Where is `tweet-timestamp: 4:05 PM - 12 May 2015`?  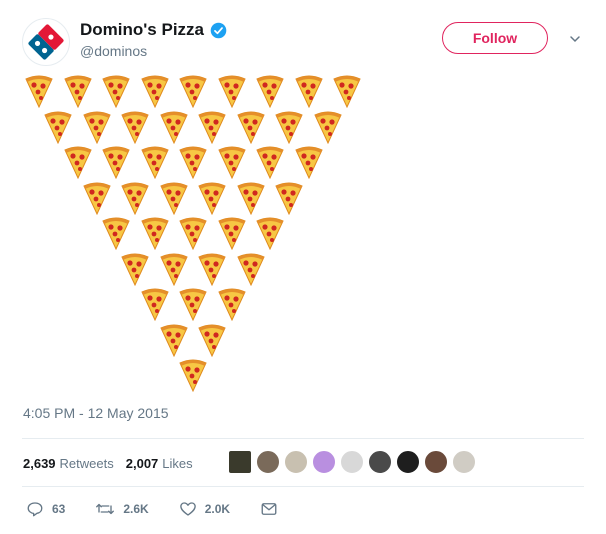 tweet-timestamp: 4:05 PM - 12 May 2015 is located at coordinates (96, 413).